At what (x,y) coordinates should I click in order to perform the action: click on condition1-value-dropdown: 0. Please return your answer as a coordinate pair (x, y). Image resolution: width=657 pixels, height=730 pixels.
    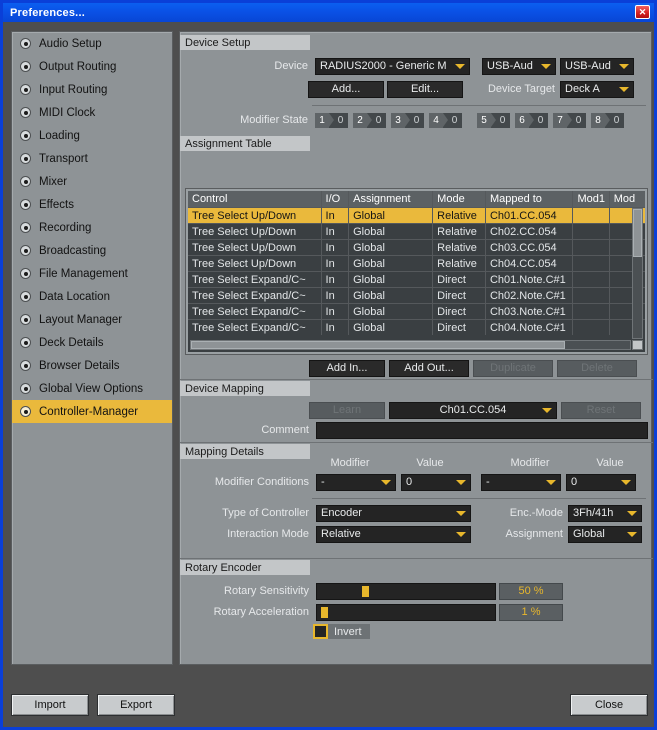
    Looking at the image, I should click on (436, 482).